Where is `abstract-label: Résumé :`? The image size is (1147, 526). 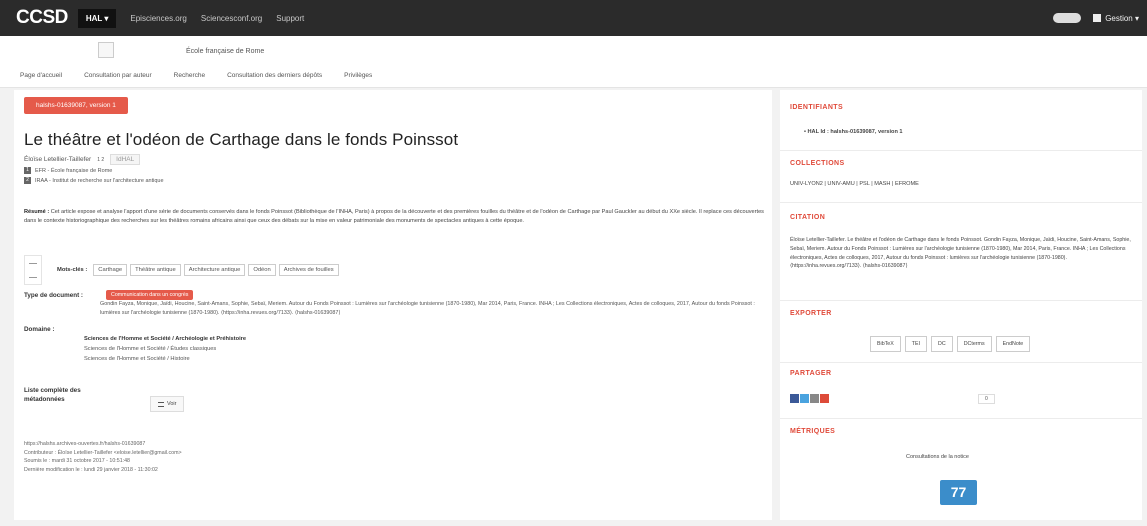 abstract-label: Résumé : is located at coordinates (37, 212).